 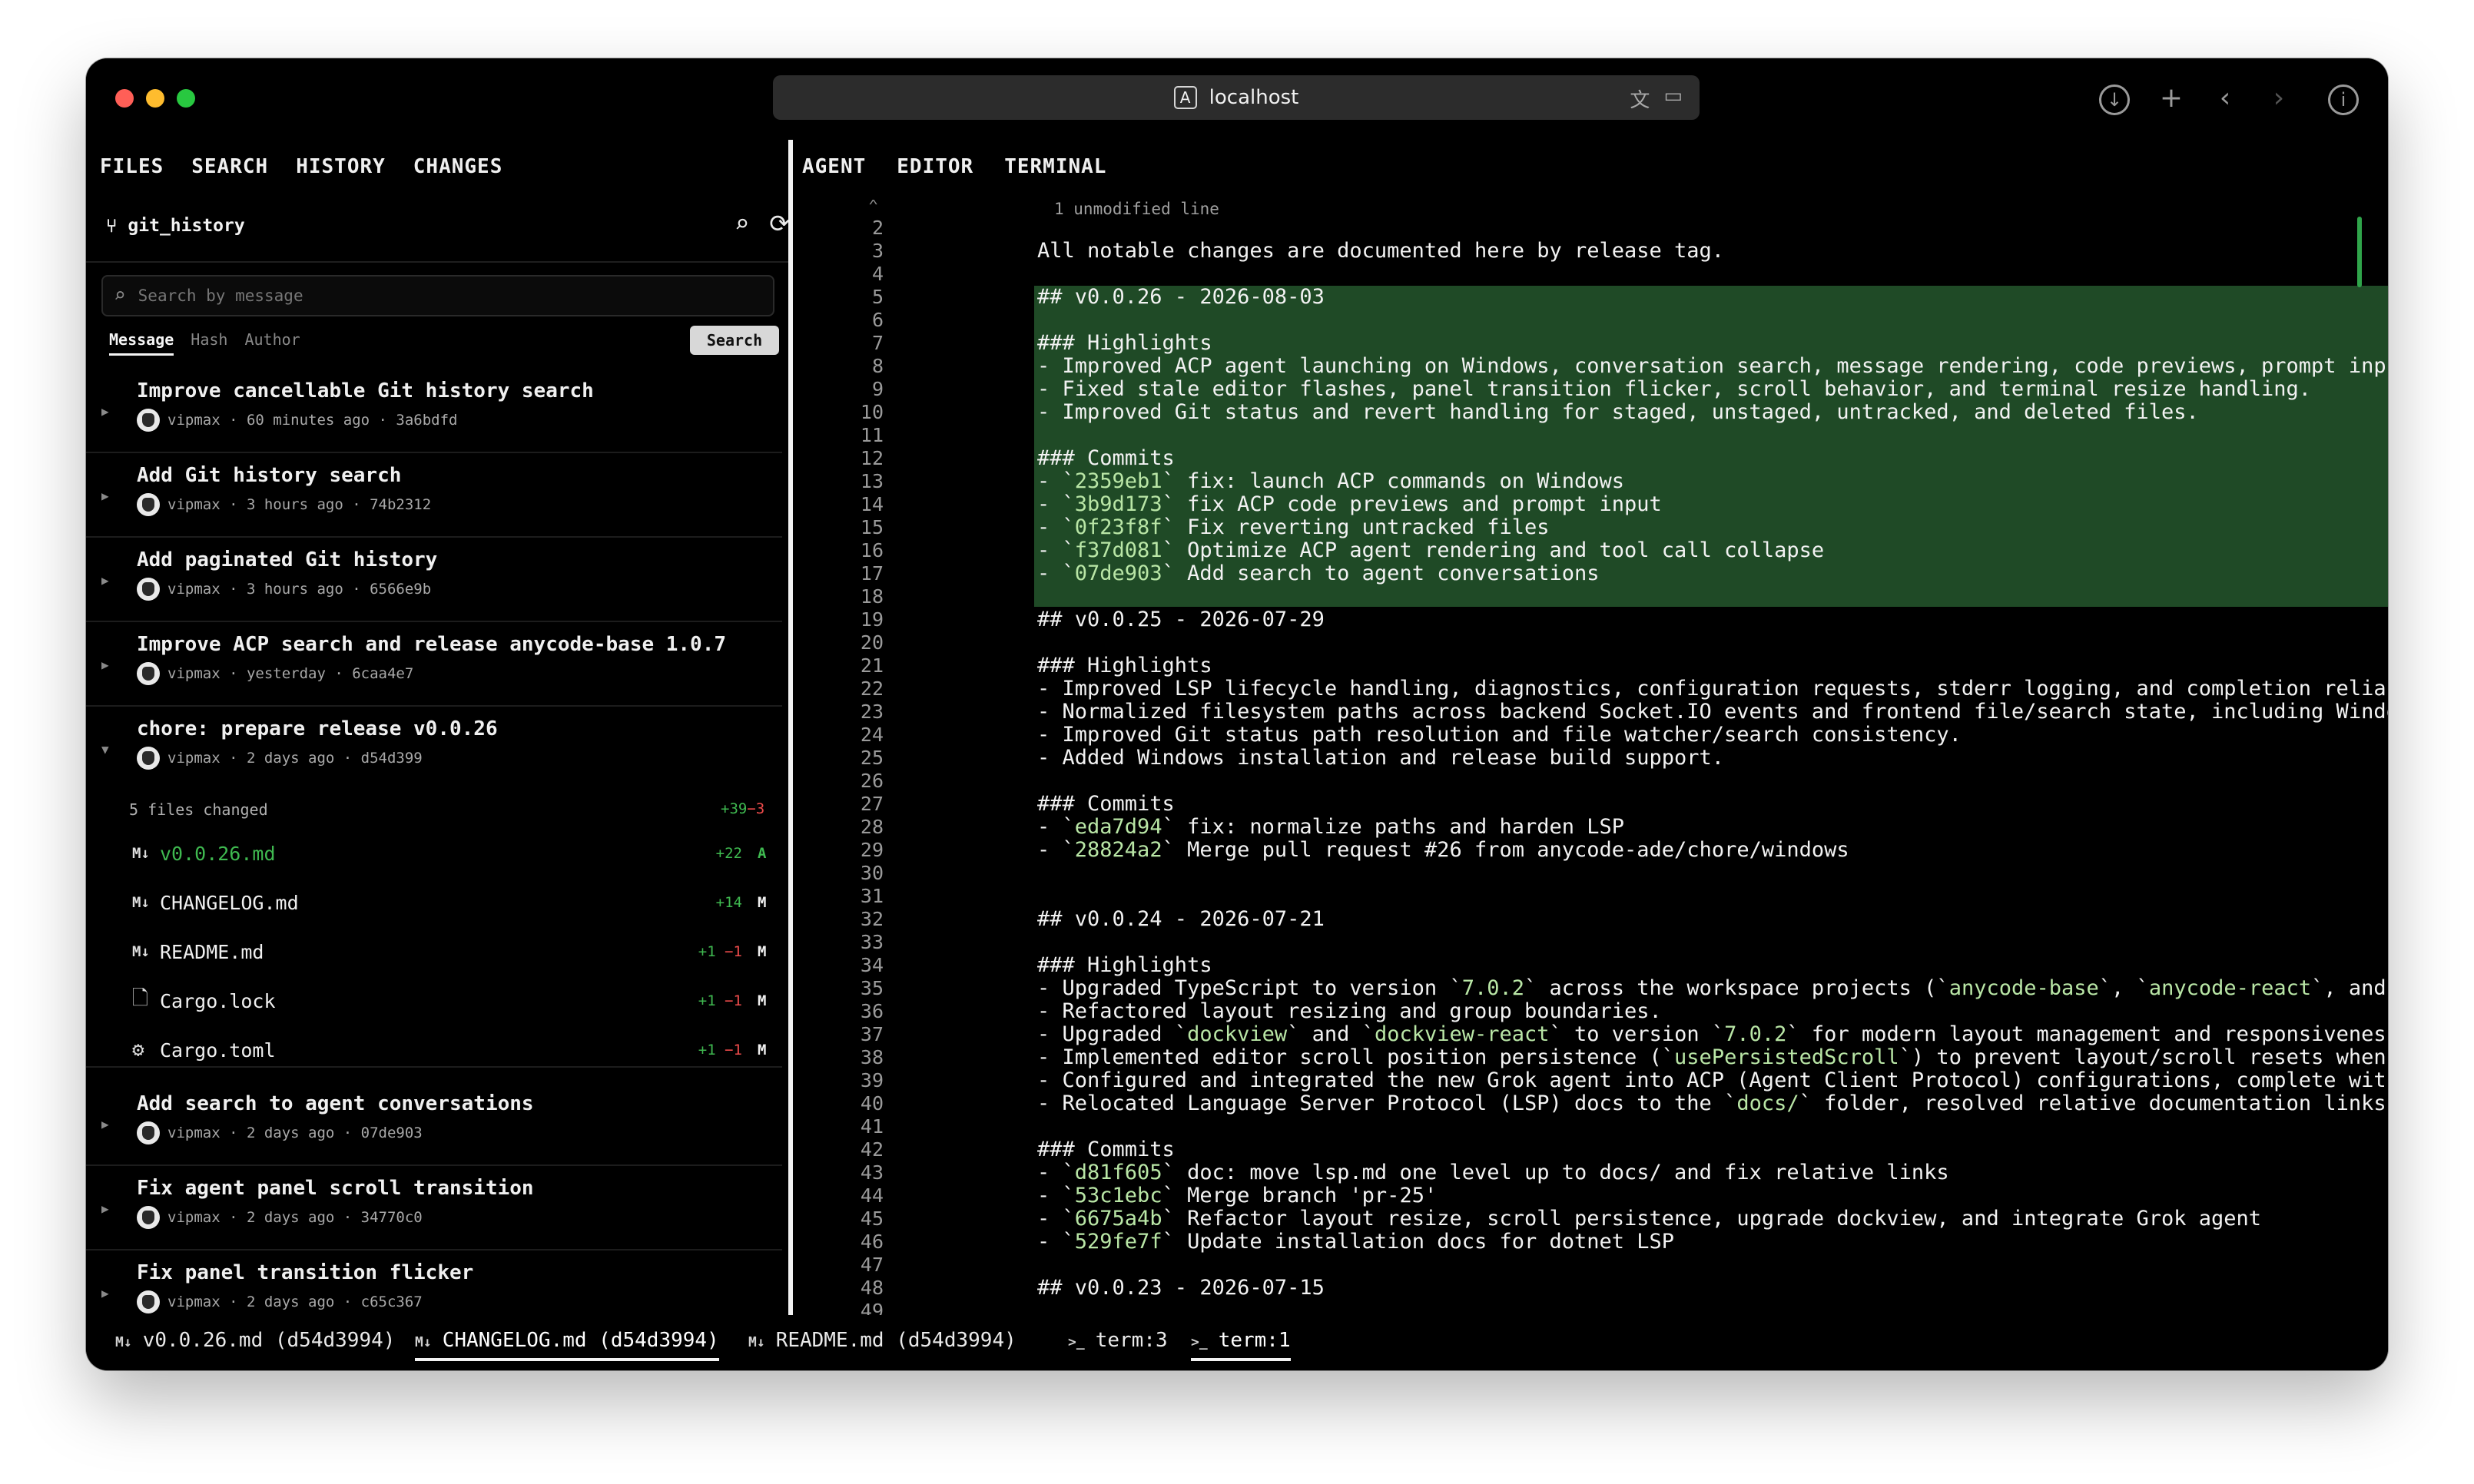 What do you see at coordinates (272, 343) in the screenshot?
I see `filter-tab-author: Author` at bounding box center [272, 343].